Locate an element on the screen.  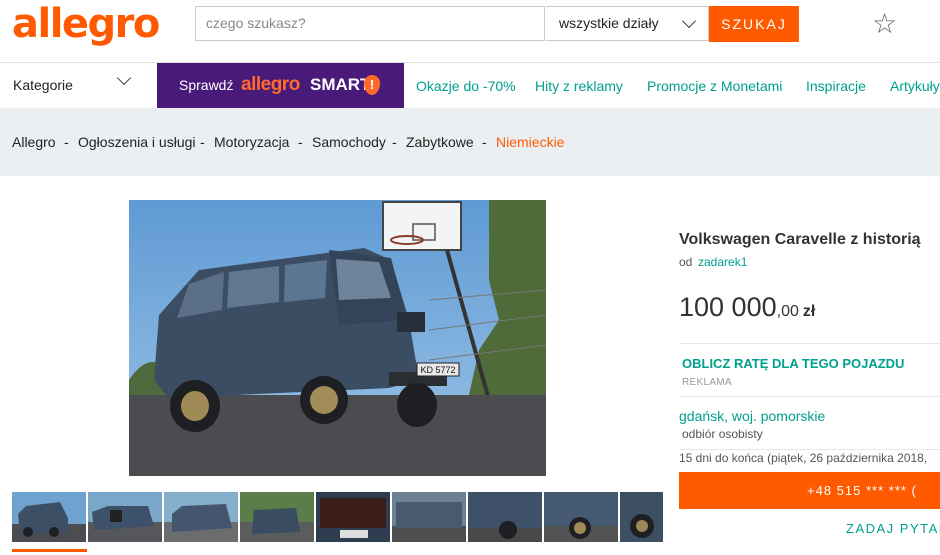
installment-calc-link: OBLICZ RATĘ DLA TEGO POJAZDU is located at coordinates (793, 363).